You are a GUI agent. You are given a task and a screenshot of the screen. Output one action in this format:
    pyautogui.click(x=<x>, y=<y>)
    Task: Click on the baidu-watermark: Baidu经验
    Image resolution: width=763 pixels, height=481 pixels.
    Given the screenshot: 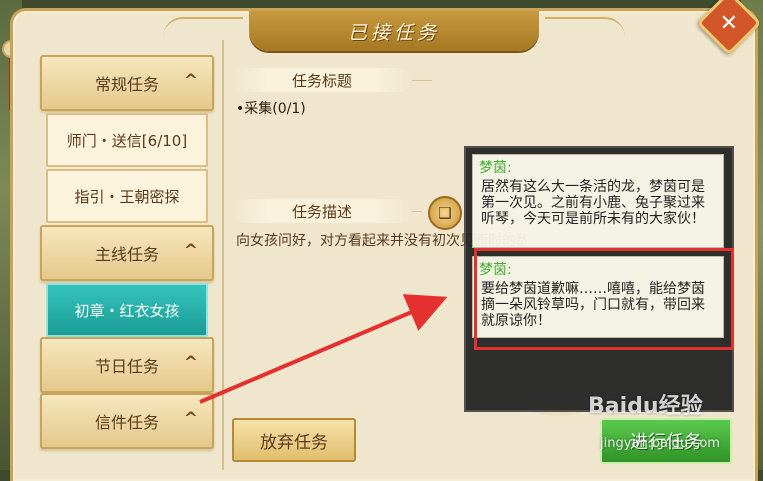 What is the action you would take?
    pyautogui.click(x=645, y=406)
    